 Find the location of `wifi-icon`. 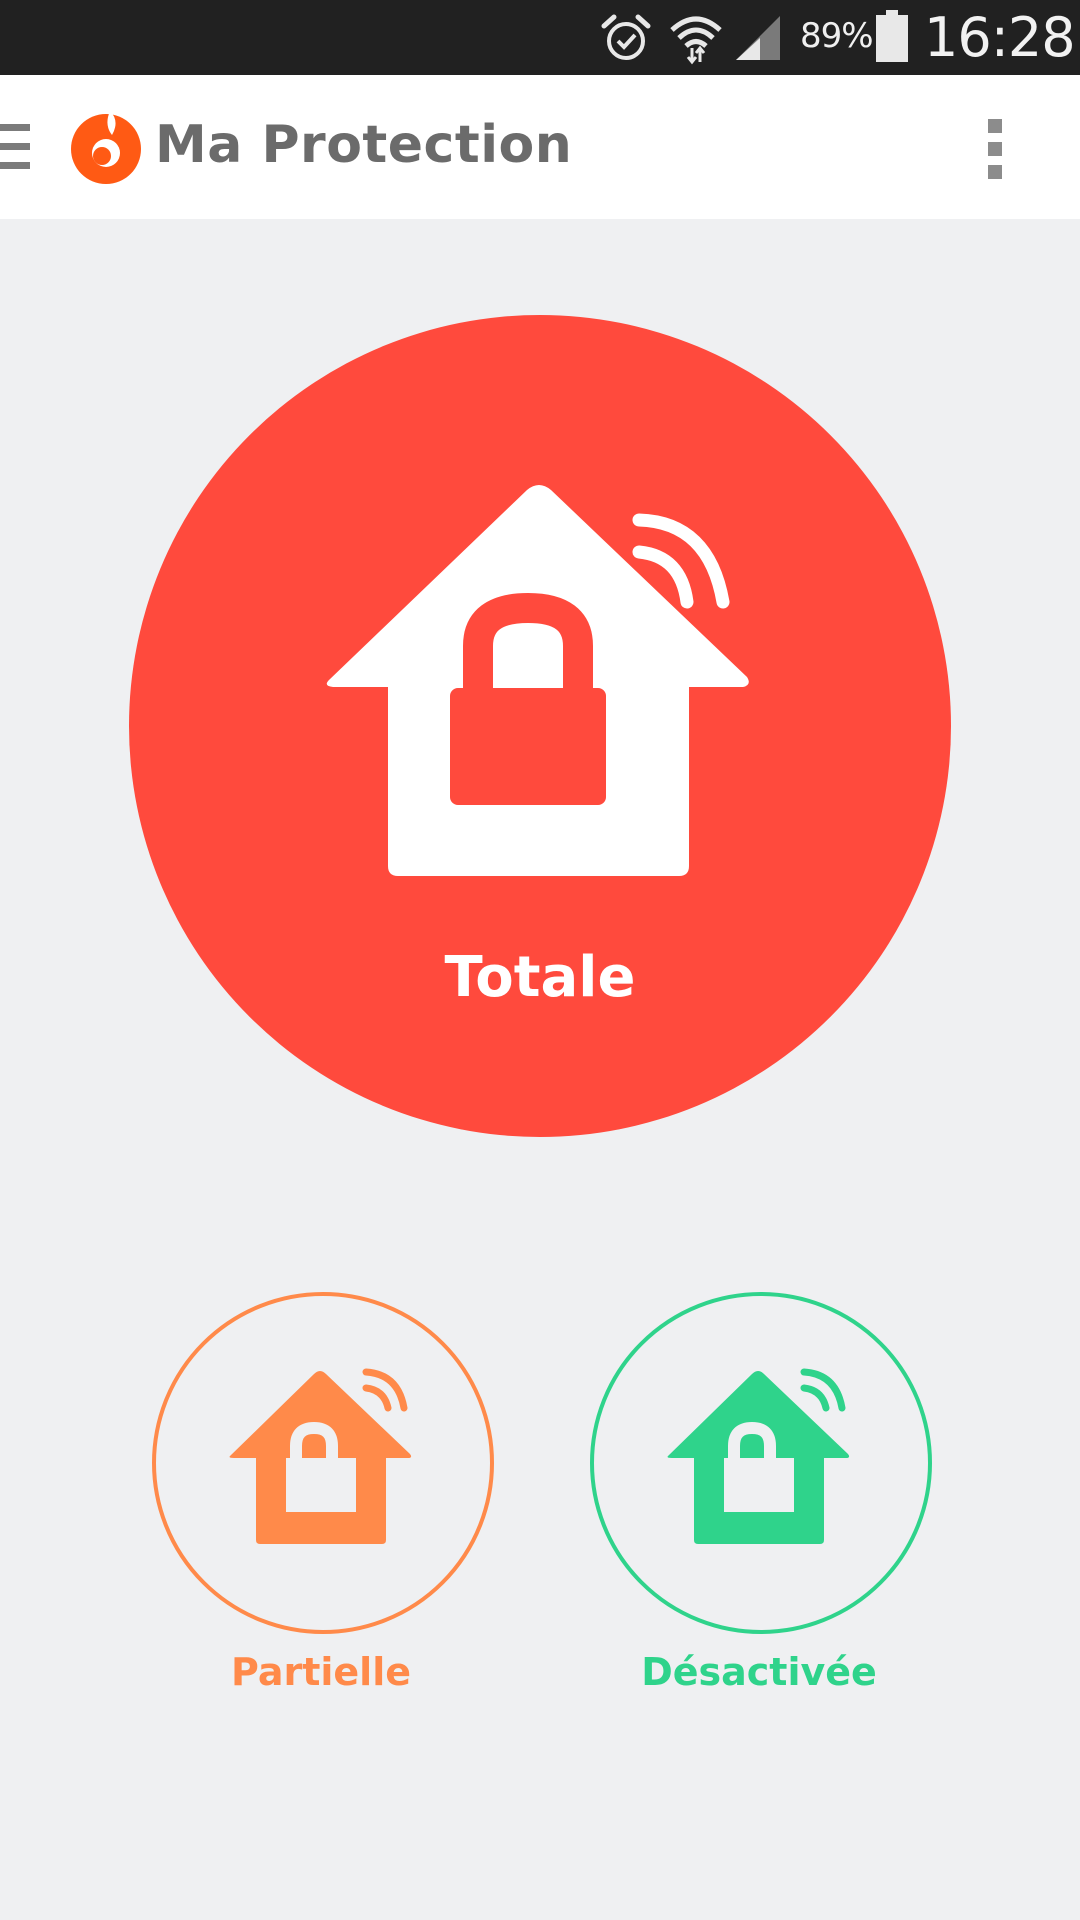

wifi-icon is located at coordinates (696, 40).